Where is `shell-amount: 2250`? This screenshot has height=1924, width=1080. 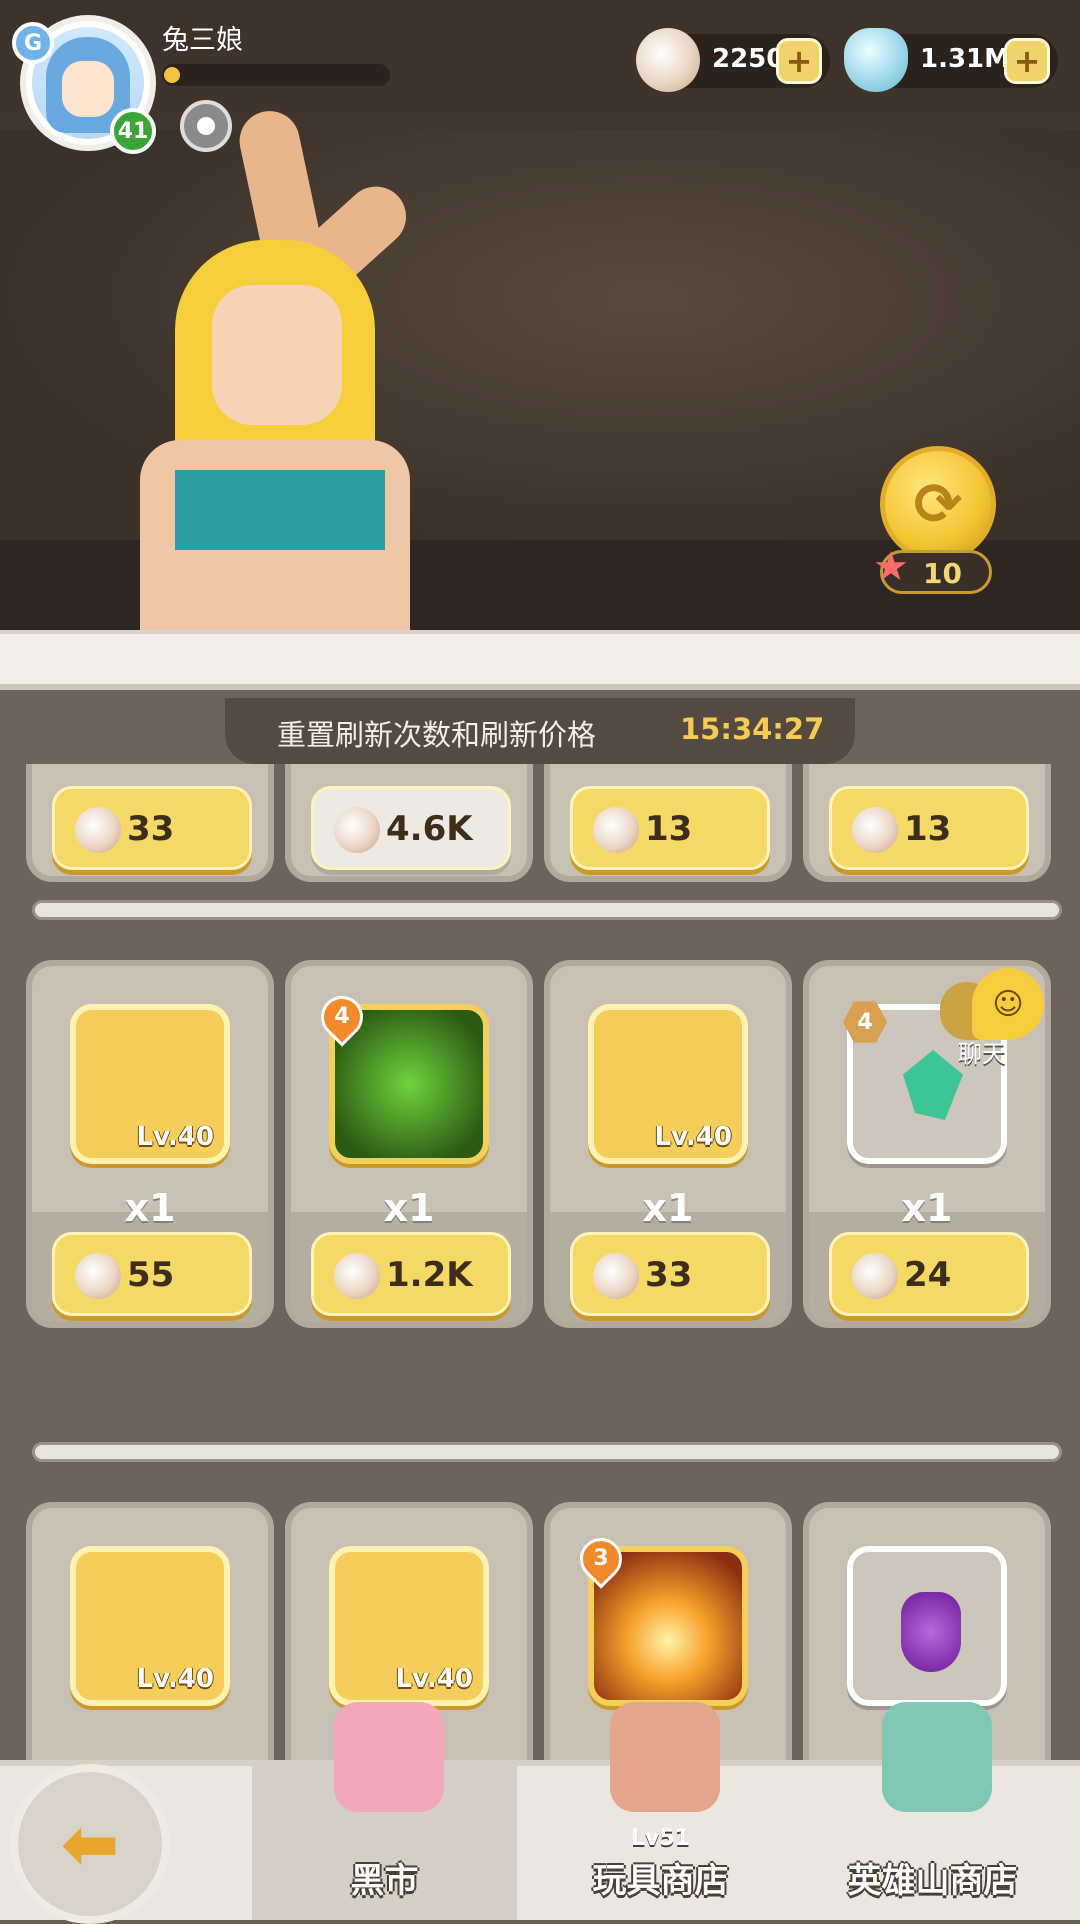
shell-amount: 2250 is located at coordinates (748, 59).